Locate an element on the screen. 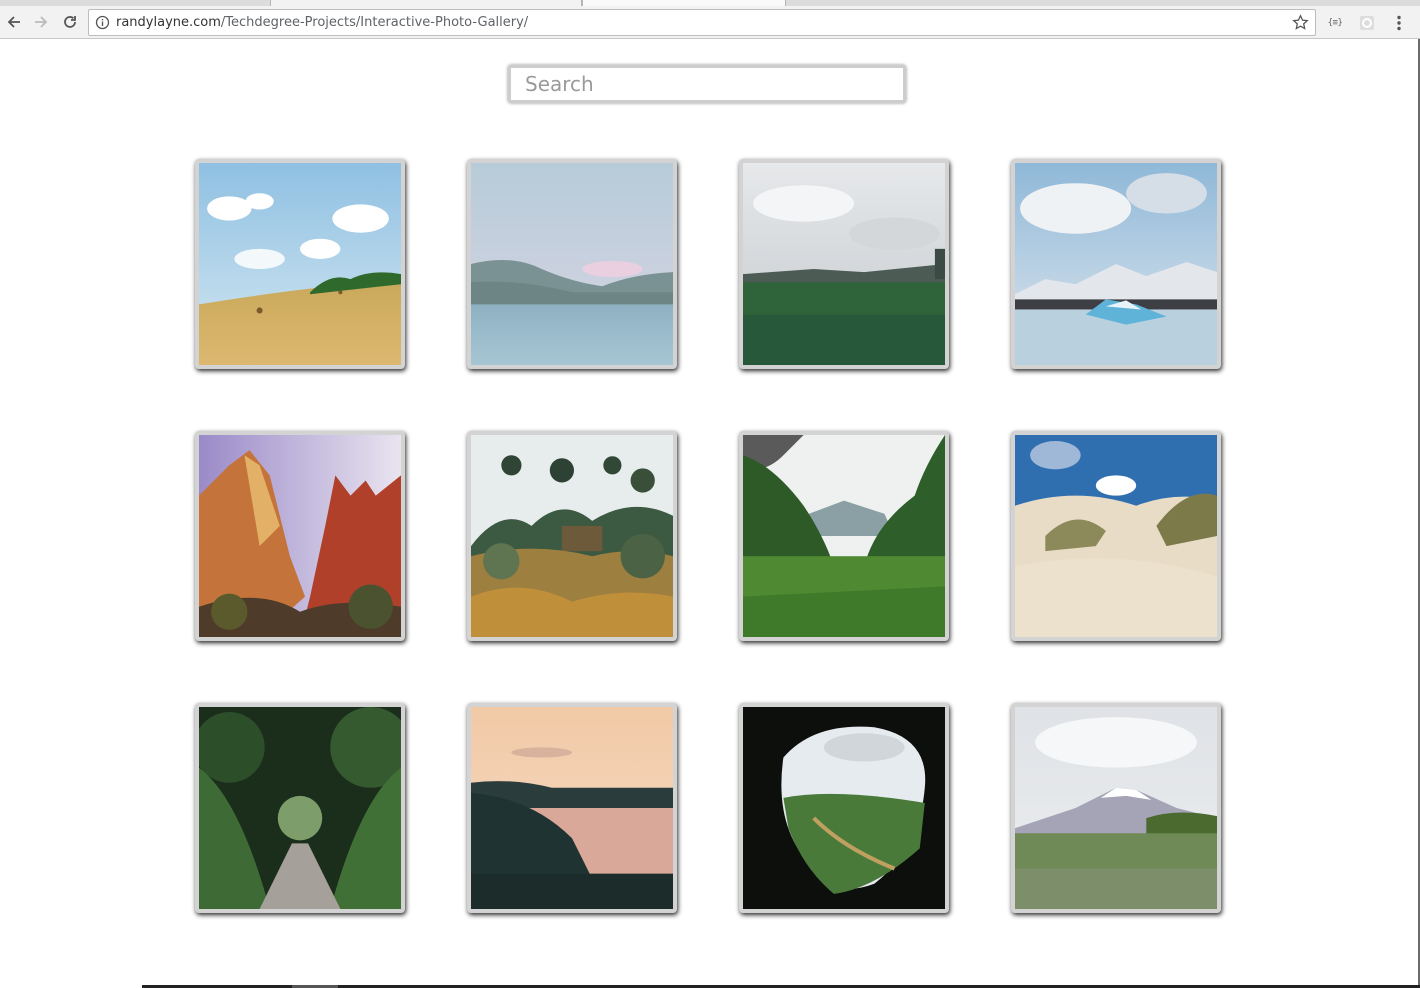 The height and width of the screenshot is (988, 1420). browser-menu-button is located at coordinates (1399, 23).